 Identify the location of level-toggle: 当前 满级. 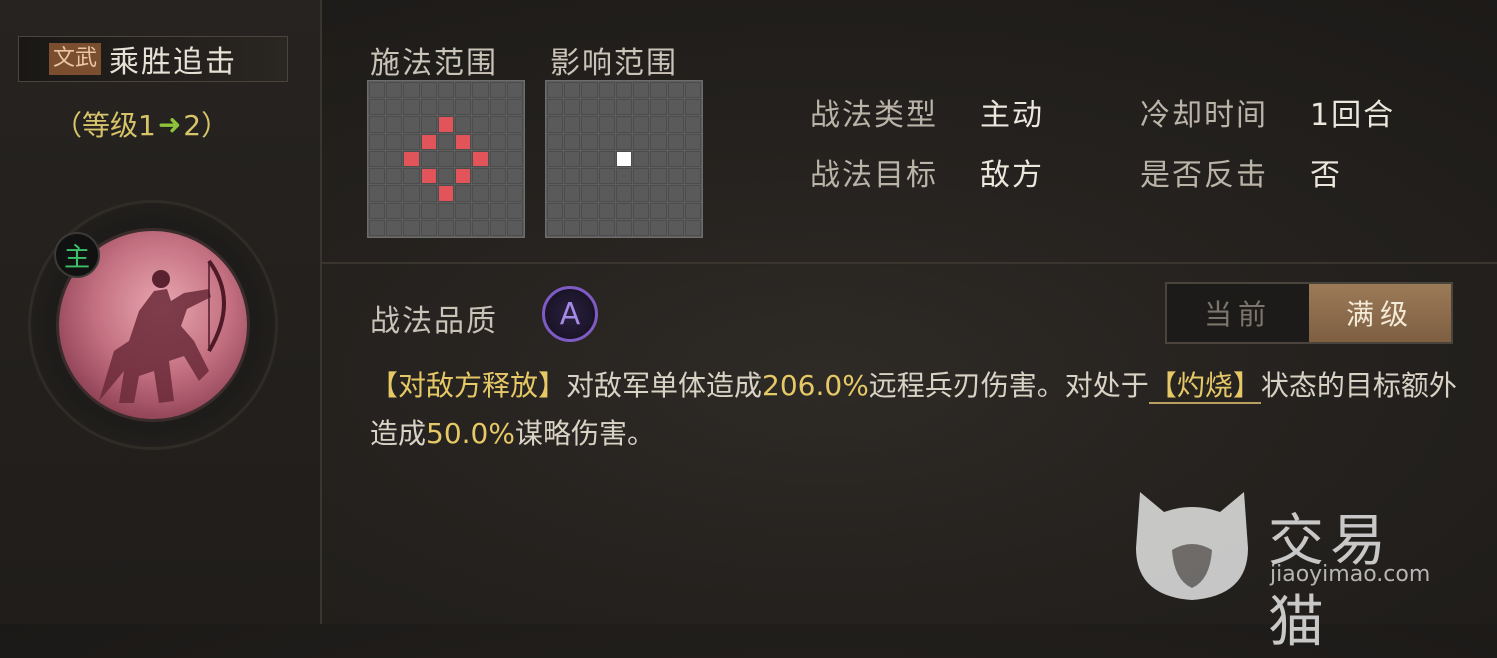
(1309, 313).